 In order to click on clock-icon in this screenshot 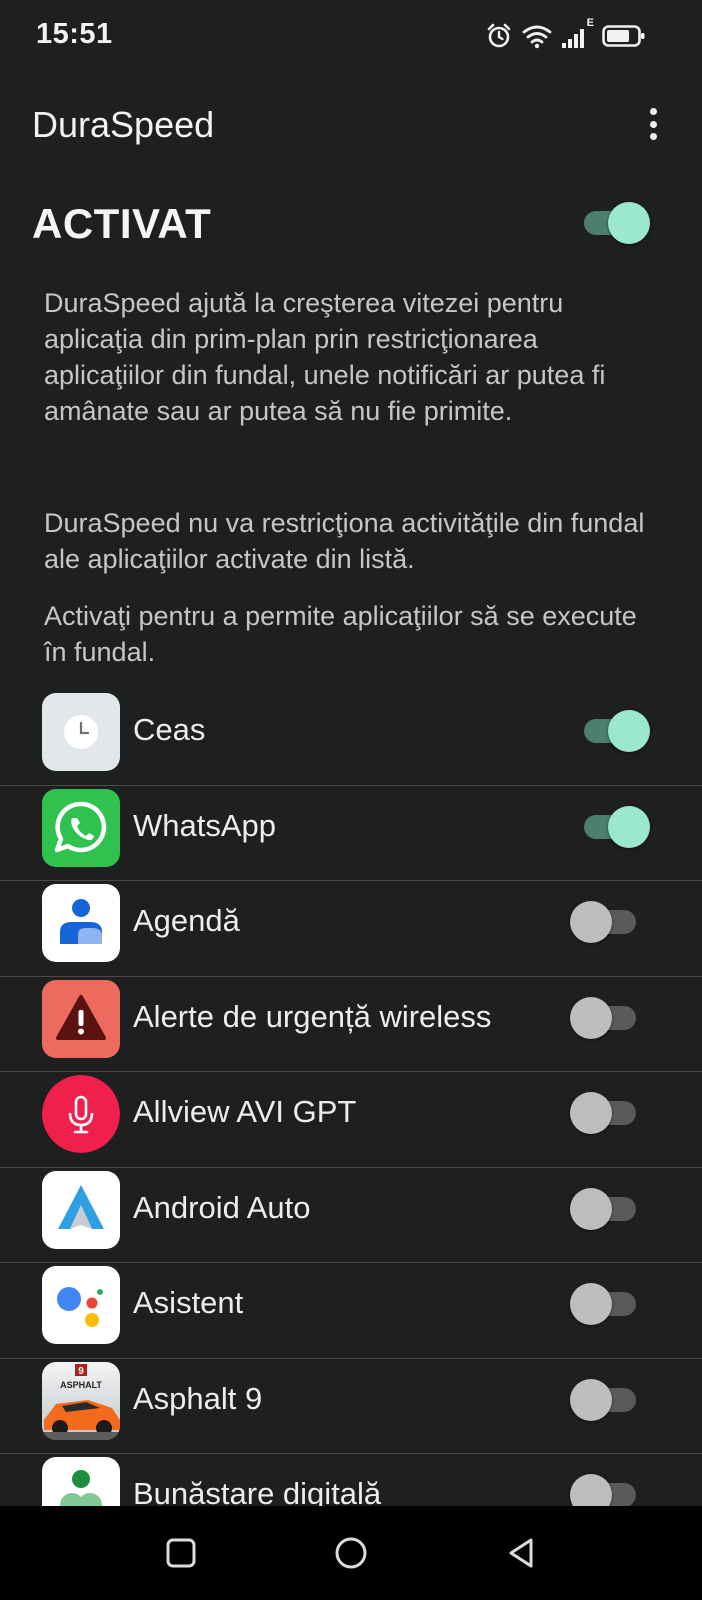, I will do `click(81, 732)`.